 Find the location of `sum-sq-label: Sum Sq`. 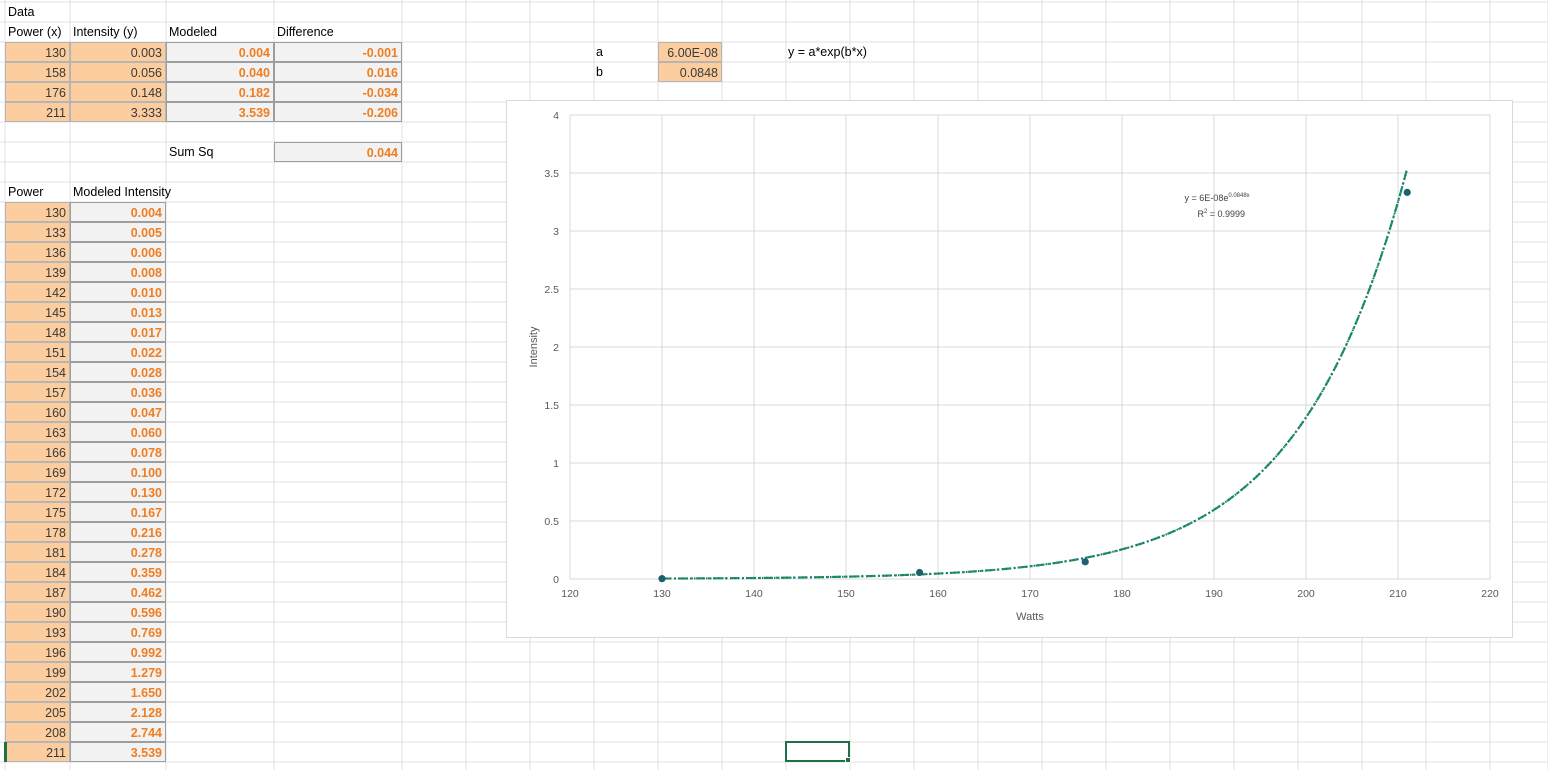

sum-sq-label: Sum Sq is located at coordinates (191, 152).